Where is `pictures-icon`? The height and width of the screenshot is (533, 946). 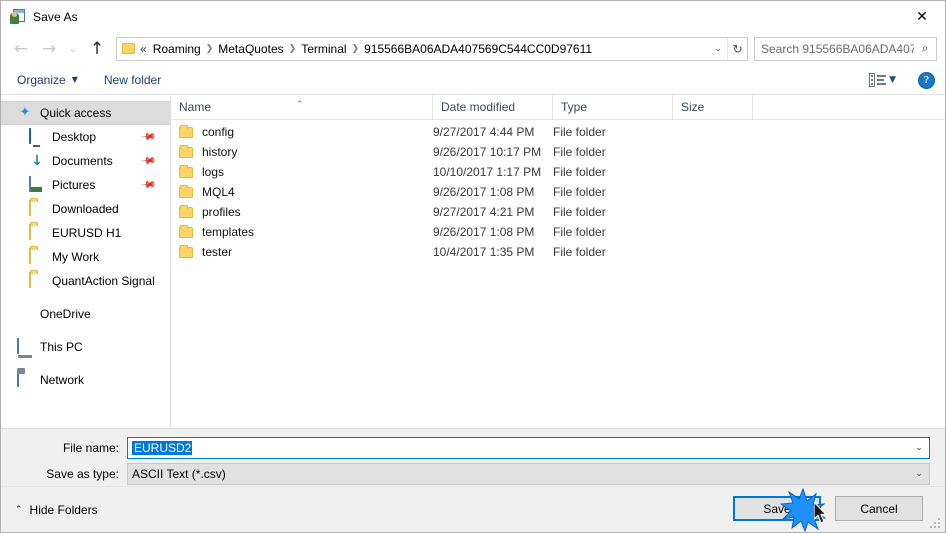 pictures-icon is located at coordinates (37, 184).